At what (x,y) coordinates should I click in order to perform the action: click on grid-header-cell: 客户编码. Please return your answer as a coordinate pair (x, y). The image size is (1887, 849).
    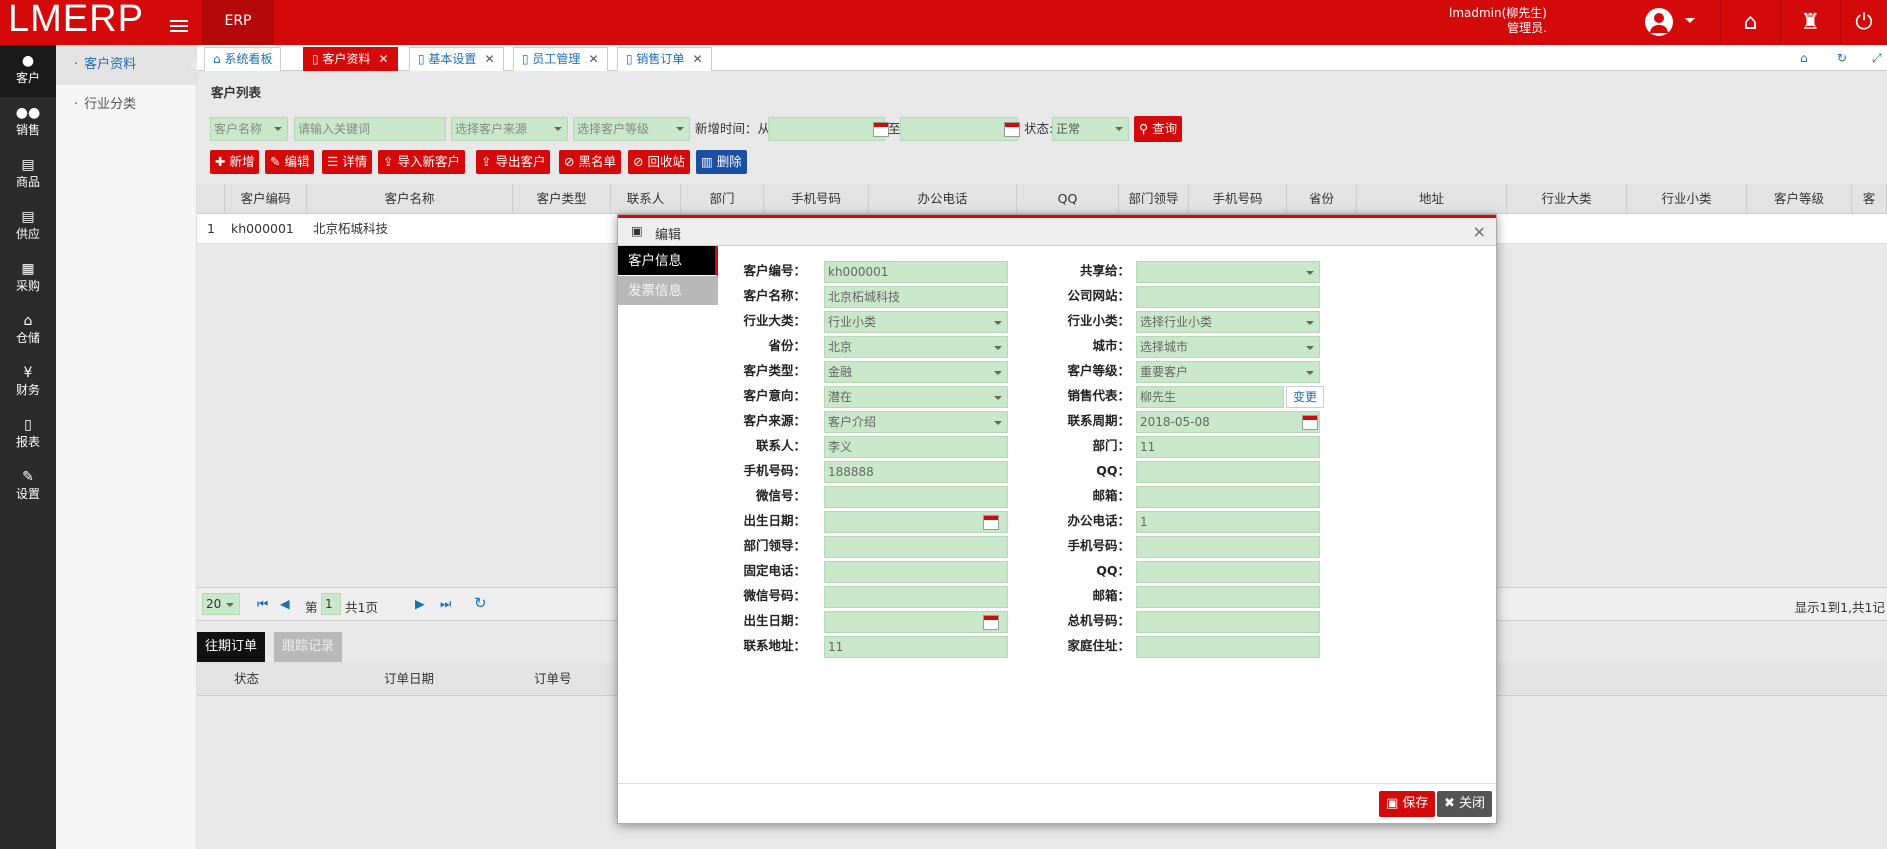
    Looking at the image, I should click on (266, 199).